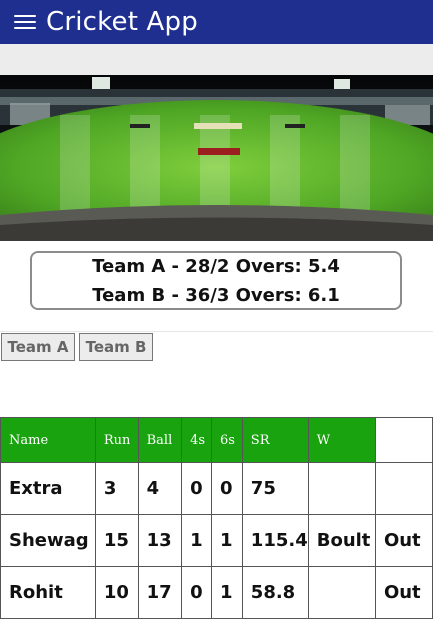 This screenshot has height=619, width=433. I want to click on cell-status, so click(403, 488).